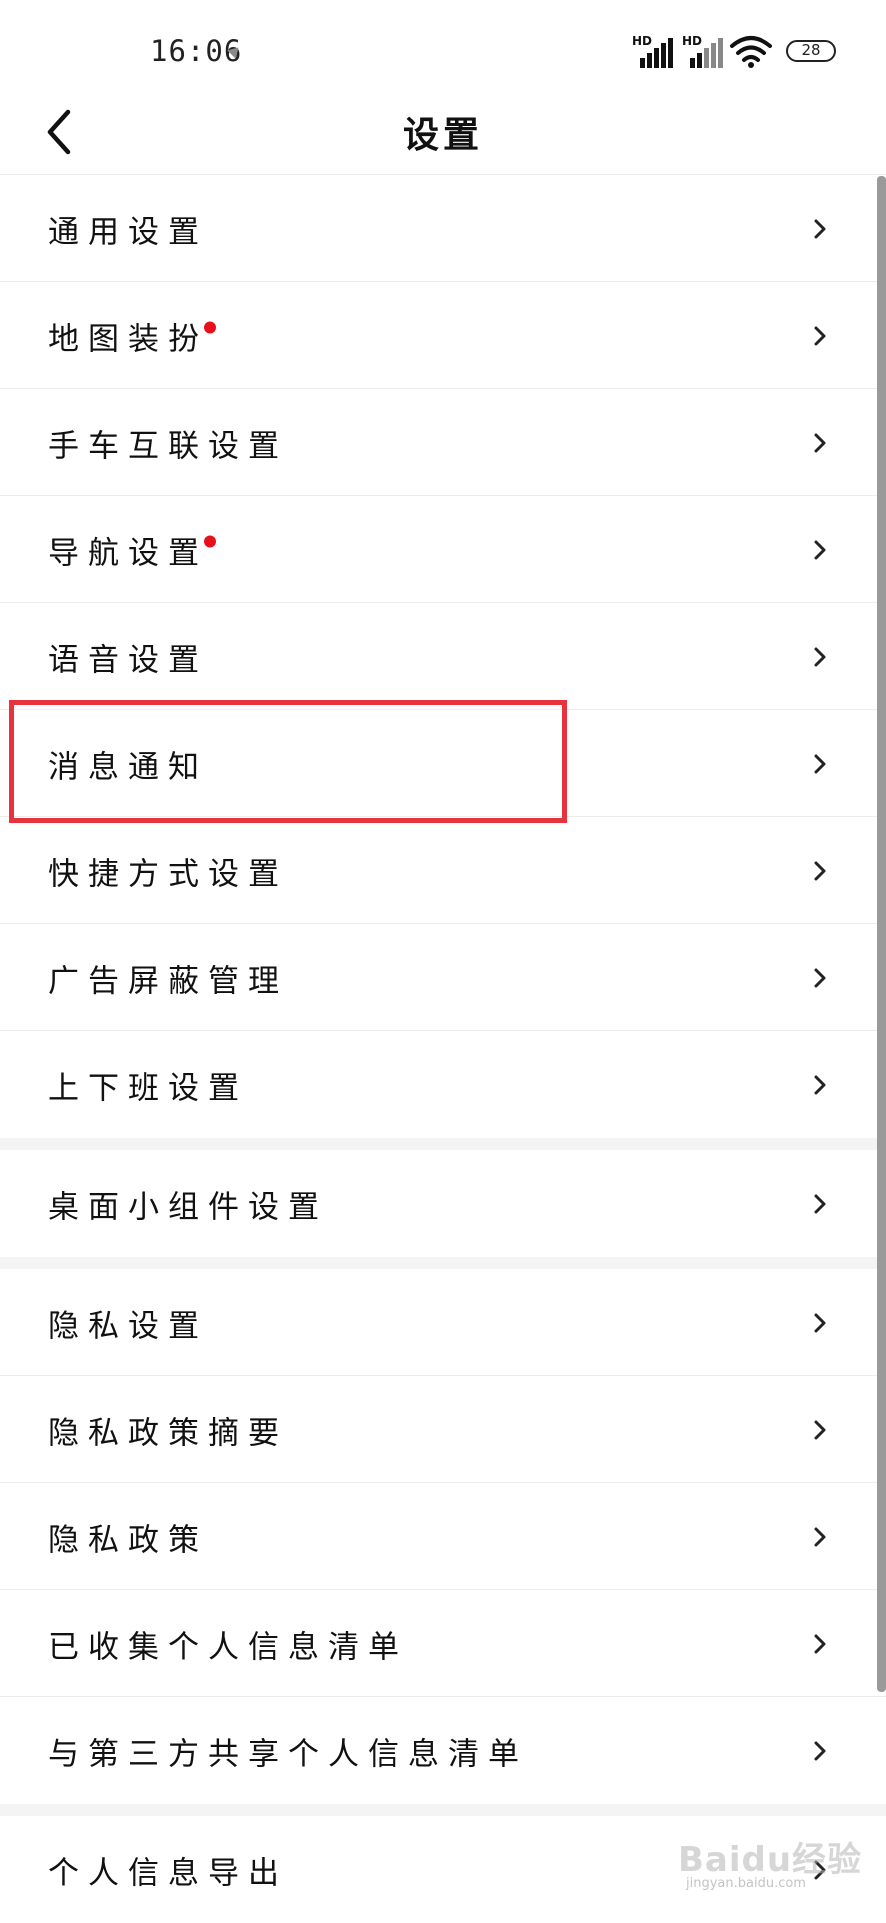 This screenshot has height=1923, width=886. I want to click on settings-row: 通用设置, so click(443, 228).